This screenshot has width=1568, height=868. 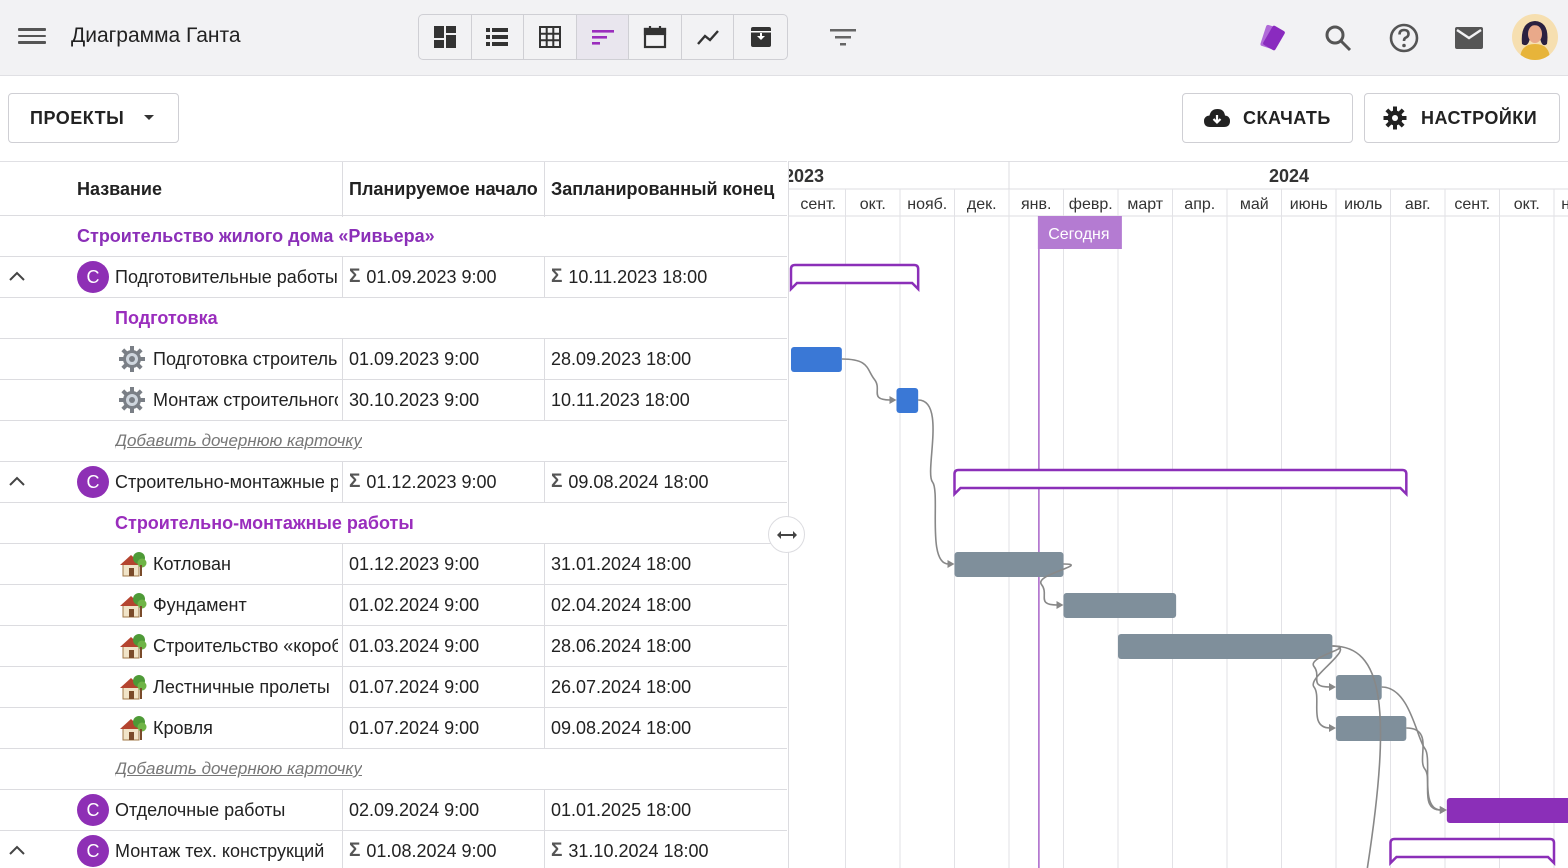 I want to click on planned-end-cell: 01.01.2025 18:00, so click(x=665, y=810).